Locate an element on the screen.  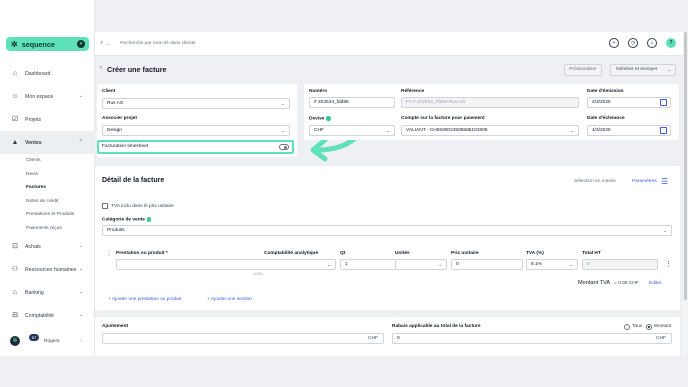
search-icon: ⌕ is located at coordinates (102, 43).